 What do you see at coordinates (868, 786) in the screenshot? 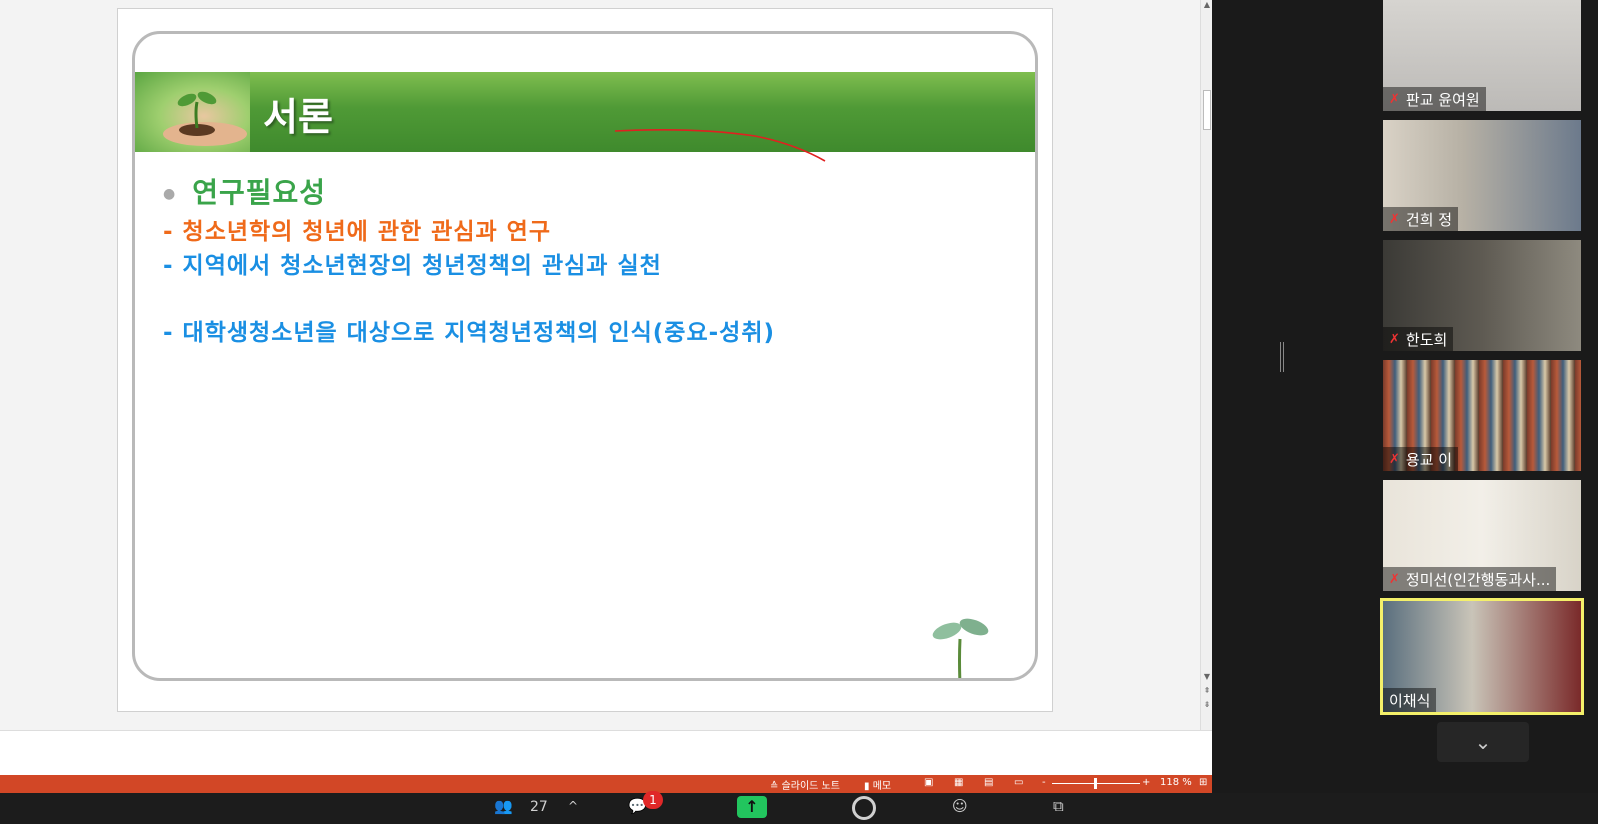
I see `comment-icon: ▮` at bounding box center [868, 786].